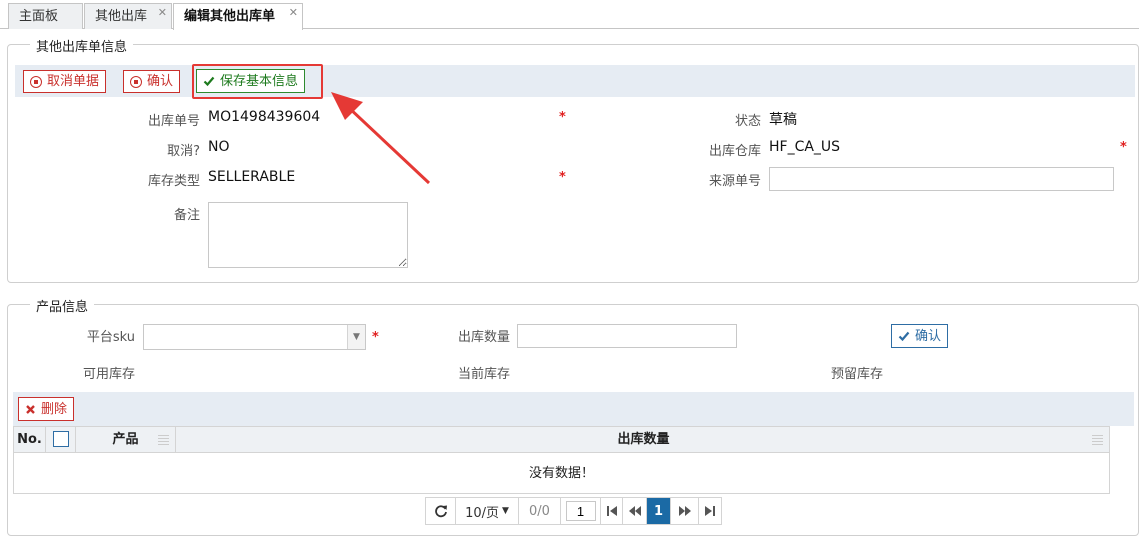 The width and height of the screenshot is (1139, 540). I want to click on tab-dashboard: 主面板, so click(45, 16).